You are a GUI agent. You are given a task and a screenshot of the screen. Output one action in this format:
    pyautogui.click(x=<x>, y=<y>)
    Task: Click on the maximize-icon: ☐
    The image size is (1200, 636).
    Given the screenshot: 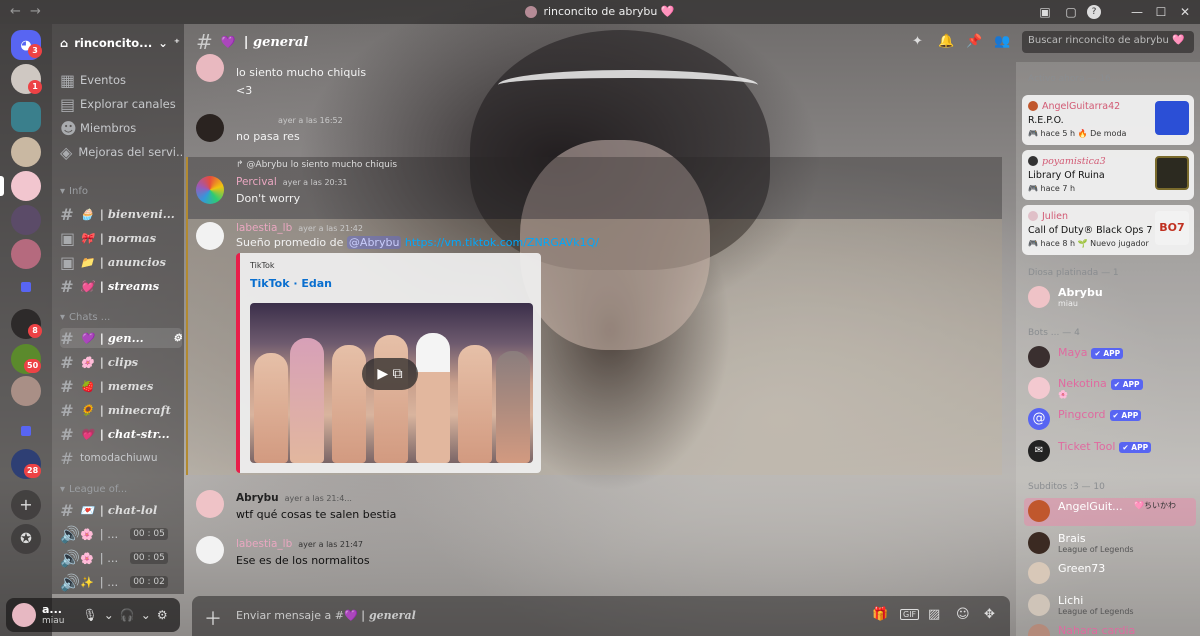 What is the action you would take?
    pyautogui.click(x=1161, y=12)
    